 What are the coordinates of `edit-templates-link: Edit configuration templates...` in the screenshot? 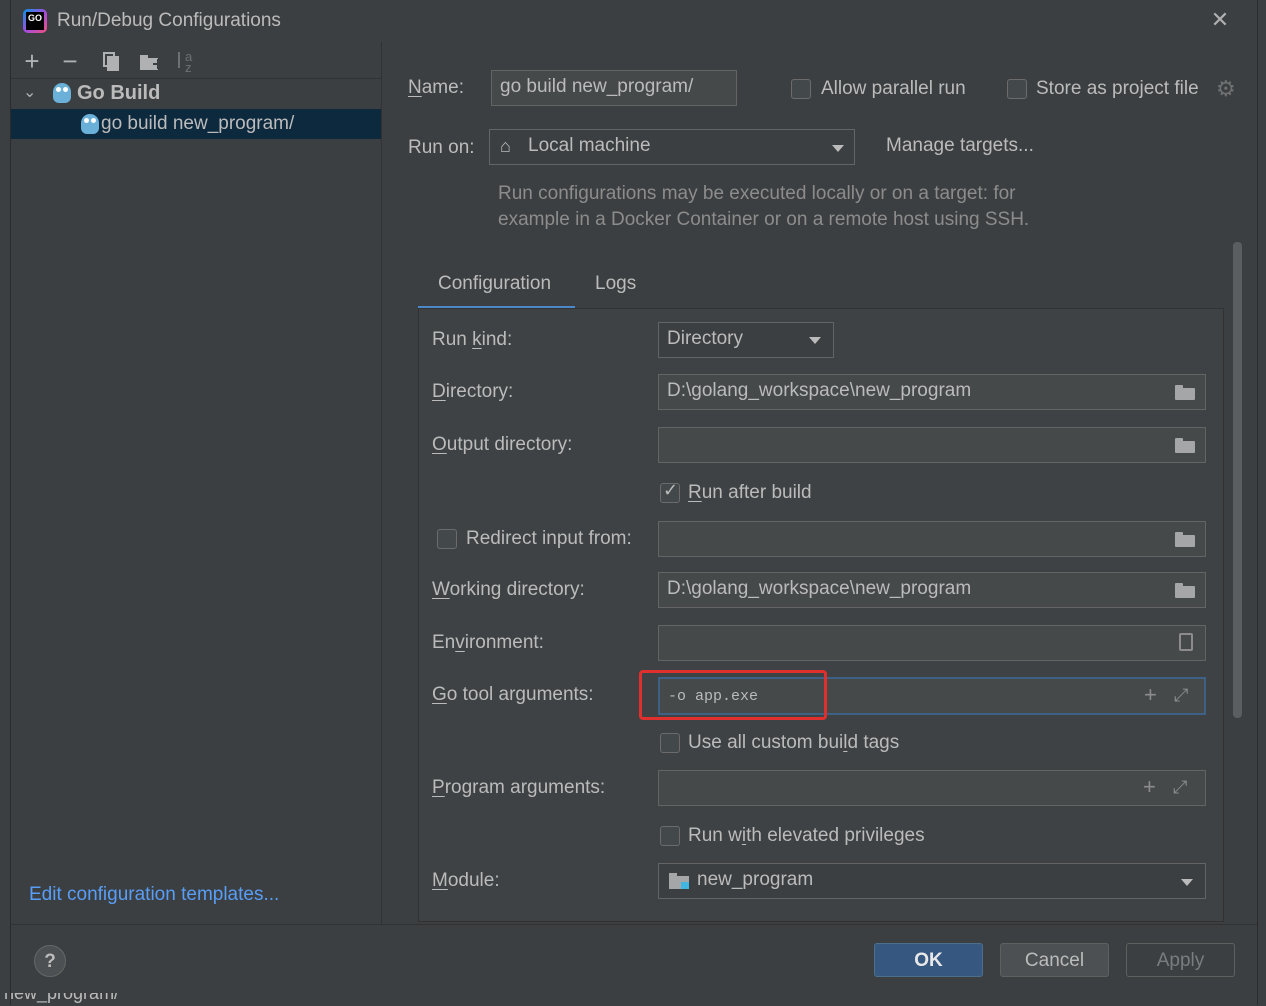 It's located at (154, 895).